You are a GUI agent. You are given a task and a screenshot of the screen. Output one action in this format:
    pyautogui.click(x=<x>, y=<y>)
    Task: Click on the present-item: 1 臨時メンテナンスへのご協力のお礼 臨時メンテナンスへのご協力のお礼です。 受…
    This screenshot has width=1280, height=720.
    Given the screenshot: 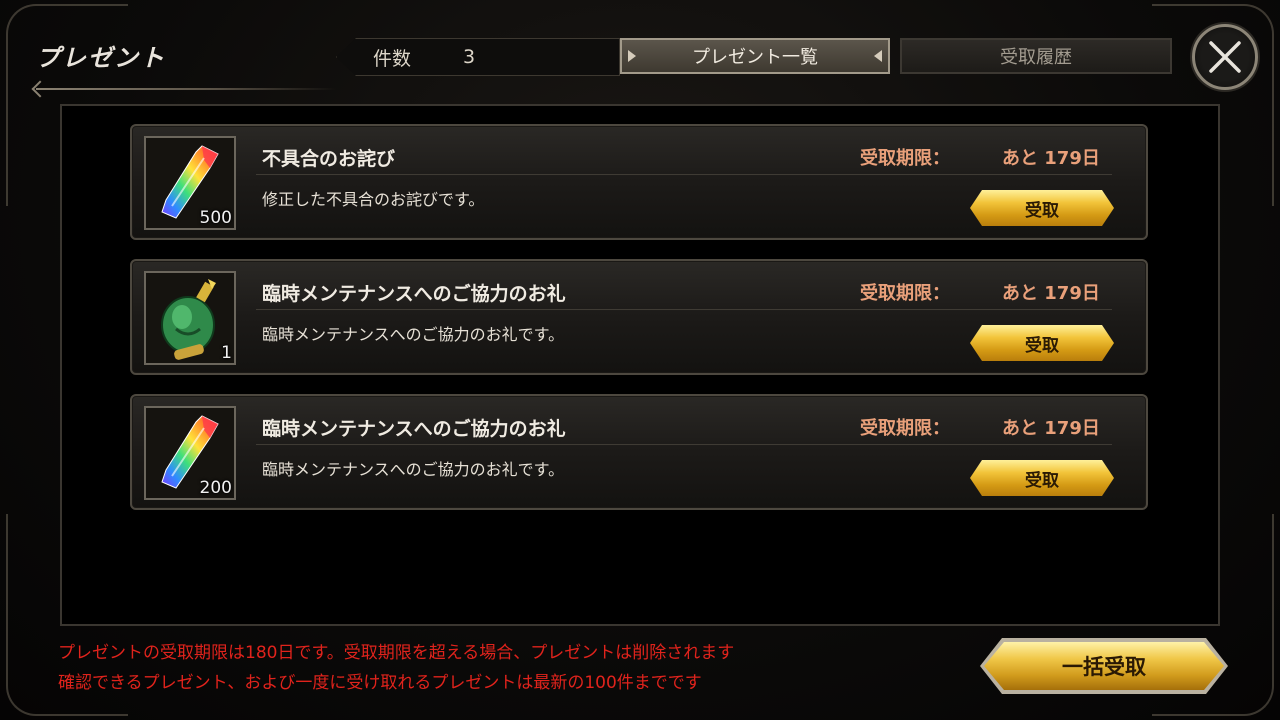 What is the action you would take?
    pyautogui.click(x=639, y=317)
    